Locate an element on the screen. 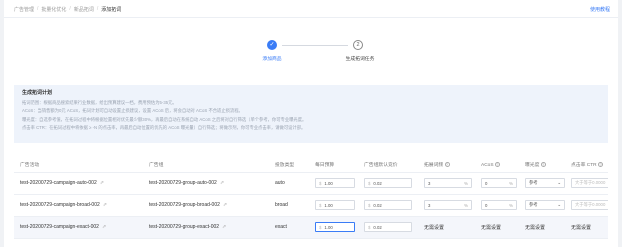 This screenshot has height=247, width=622. breadcrumb: 广告管理 / 批量化优化 / 新品拓词 / 添加拓词 is located at coordinates (68, 9).